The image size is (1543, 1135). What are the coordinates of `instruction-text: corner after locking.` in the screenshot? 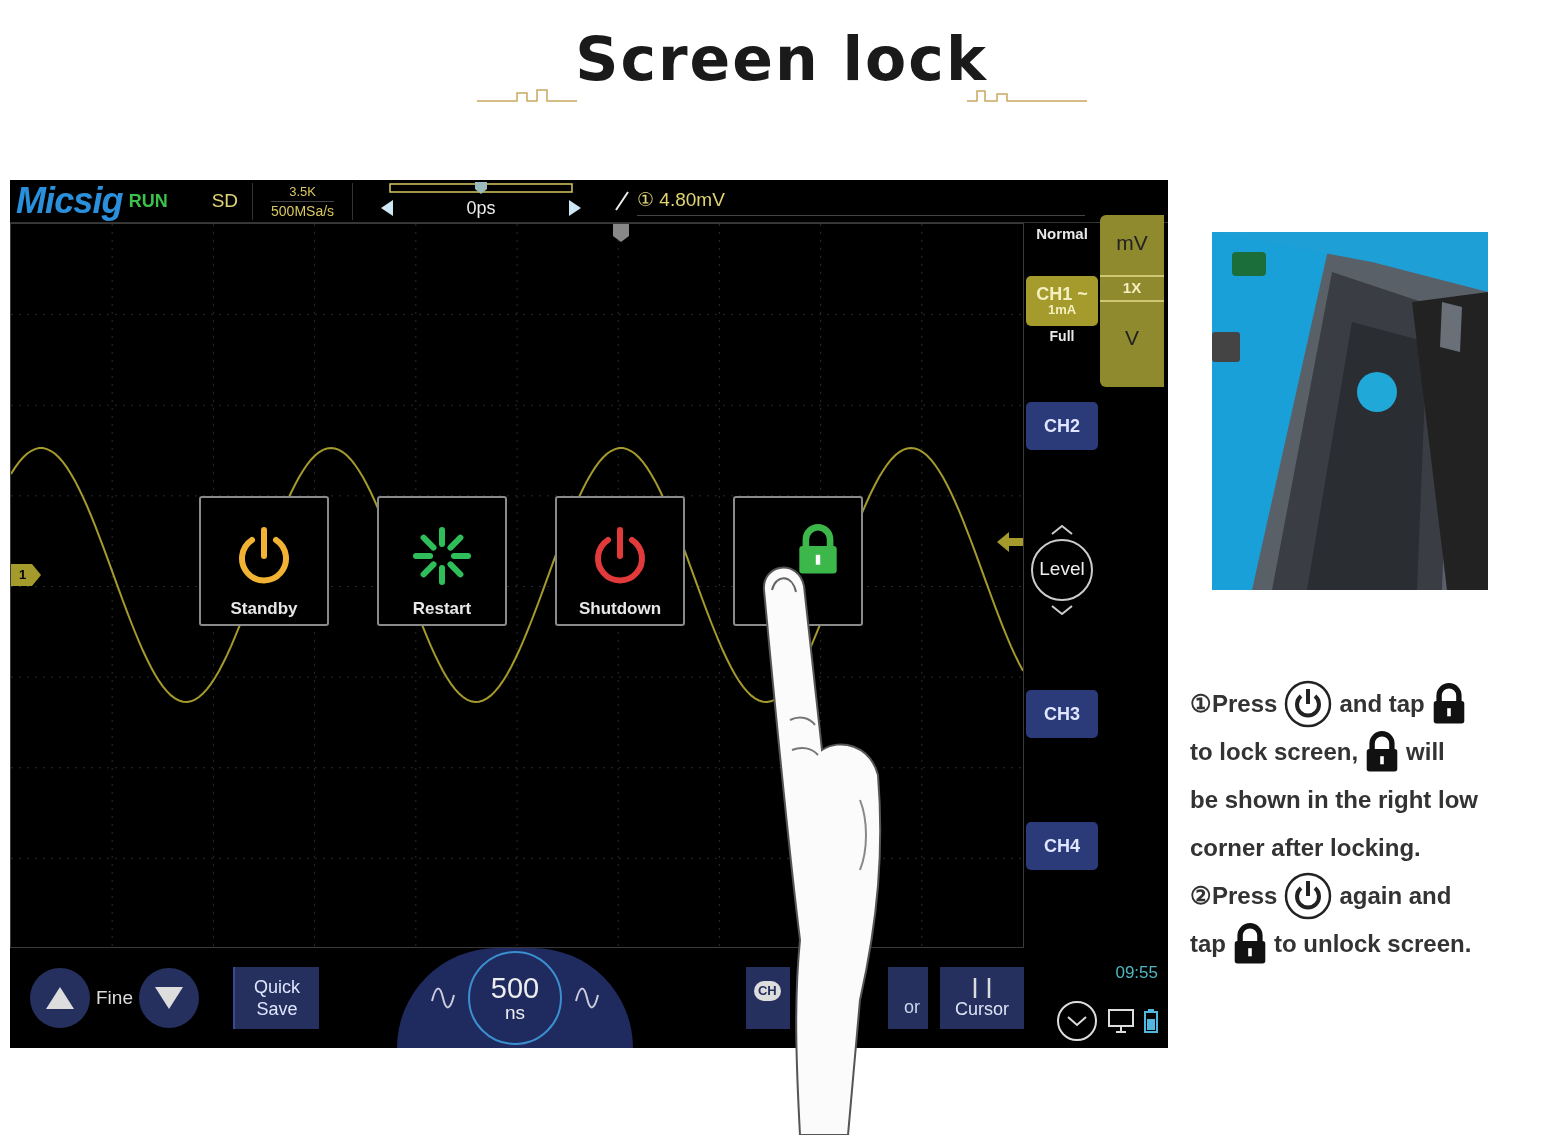 It's located at (1305, 848).